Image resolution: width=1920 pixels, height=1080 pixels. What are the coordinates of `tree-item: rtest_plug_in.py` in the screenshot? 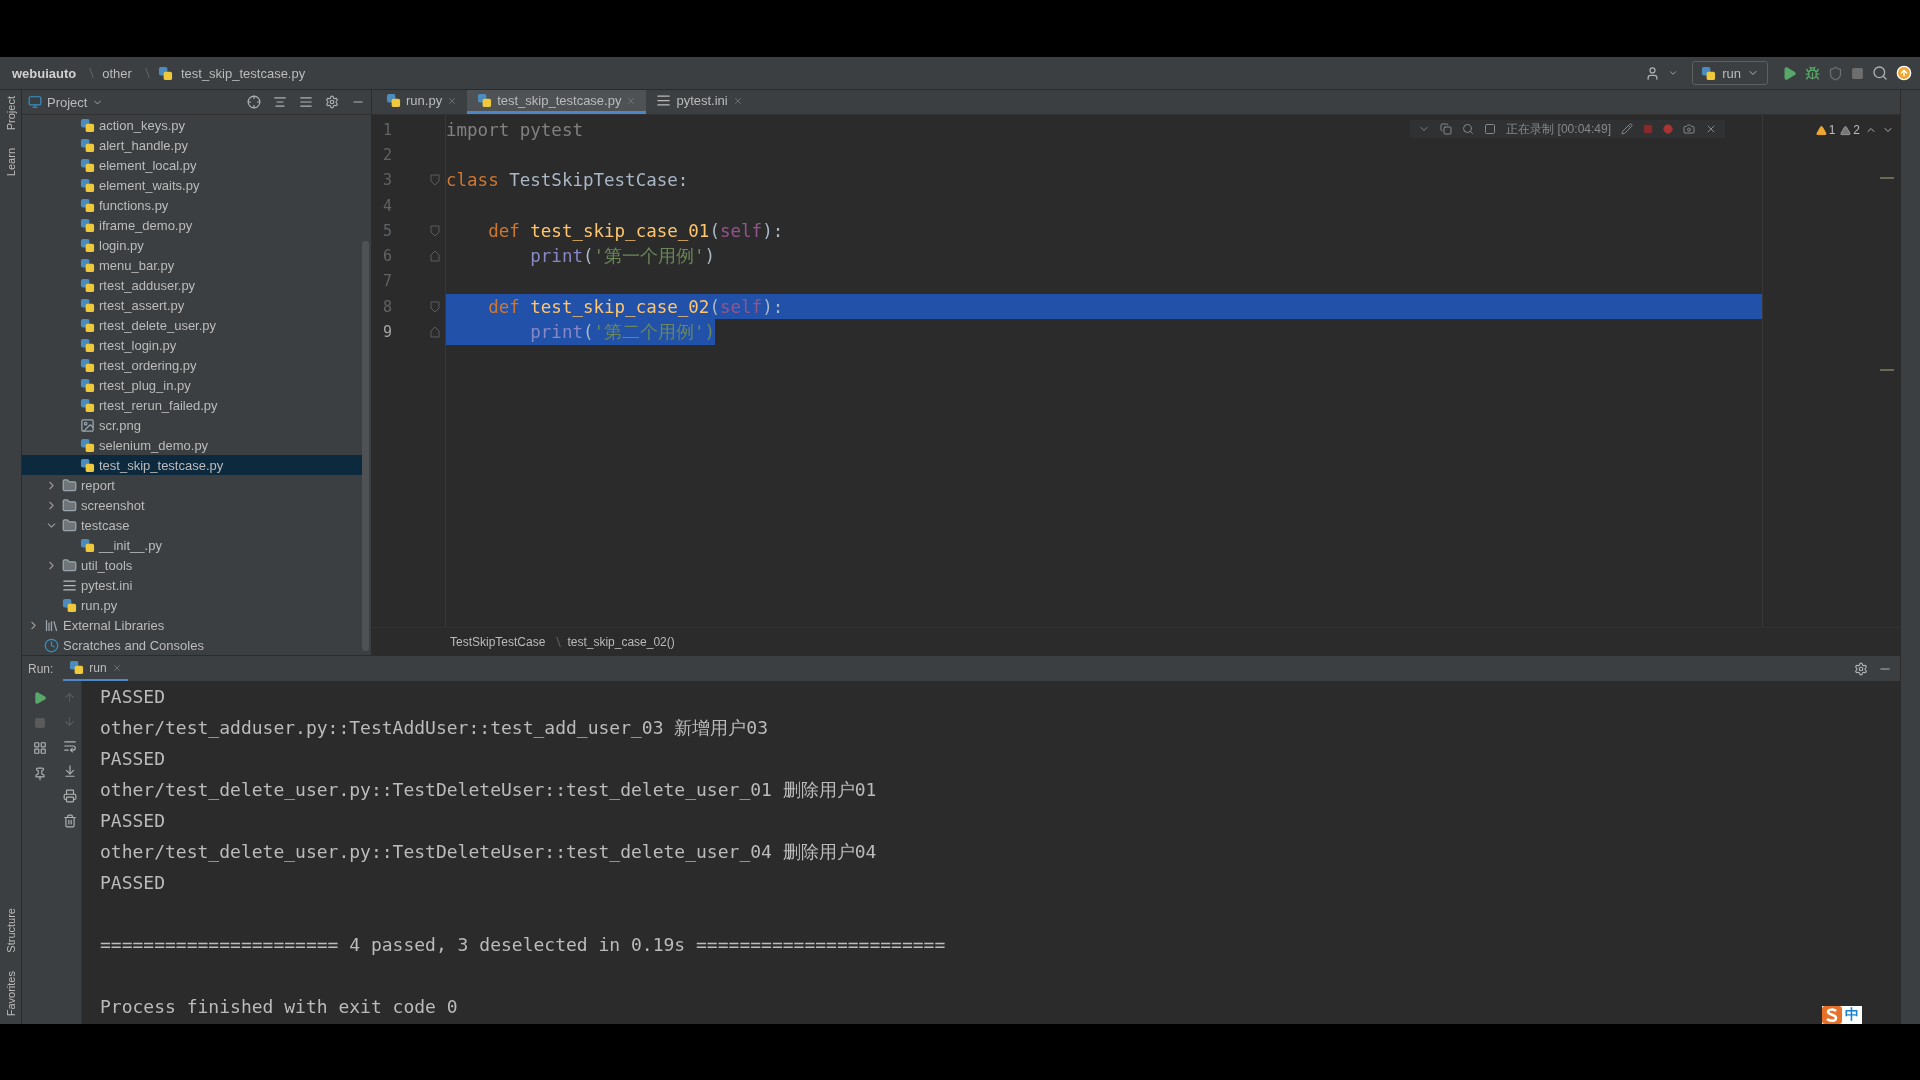 It's located at (192, 385).